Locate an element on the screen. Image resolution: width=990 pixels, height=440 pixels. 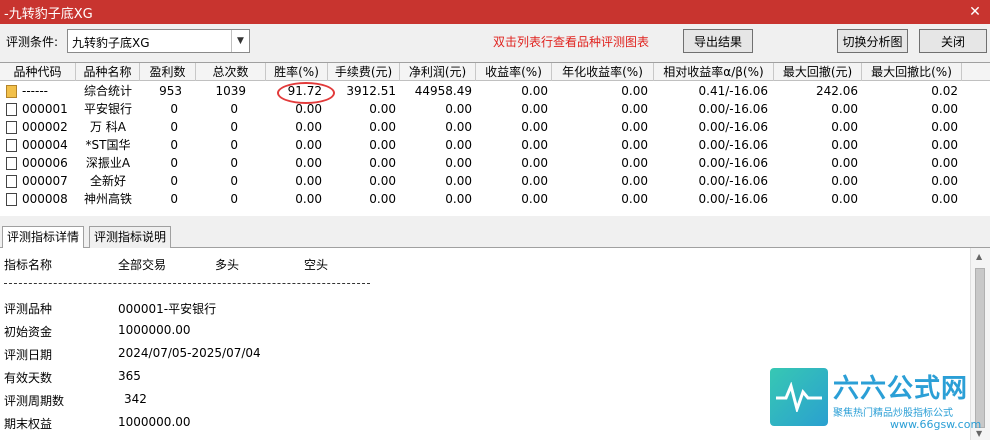
brand-tagline: 聚焦热门精品炒股指标公式 is located at coordinates (893, 413).